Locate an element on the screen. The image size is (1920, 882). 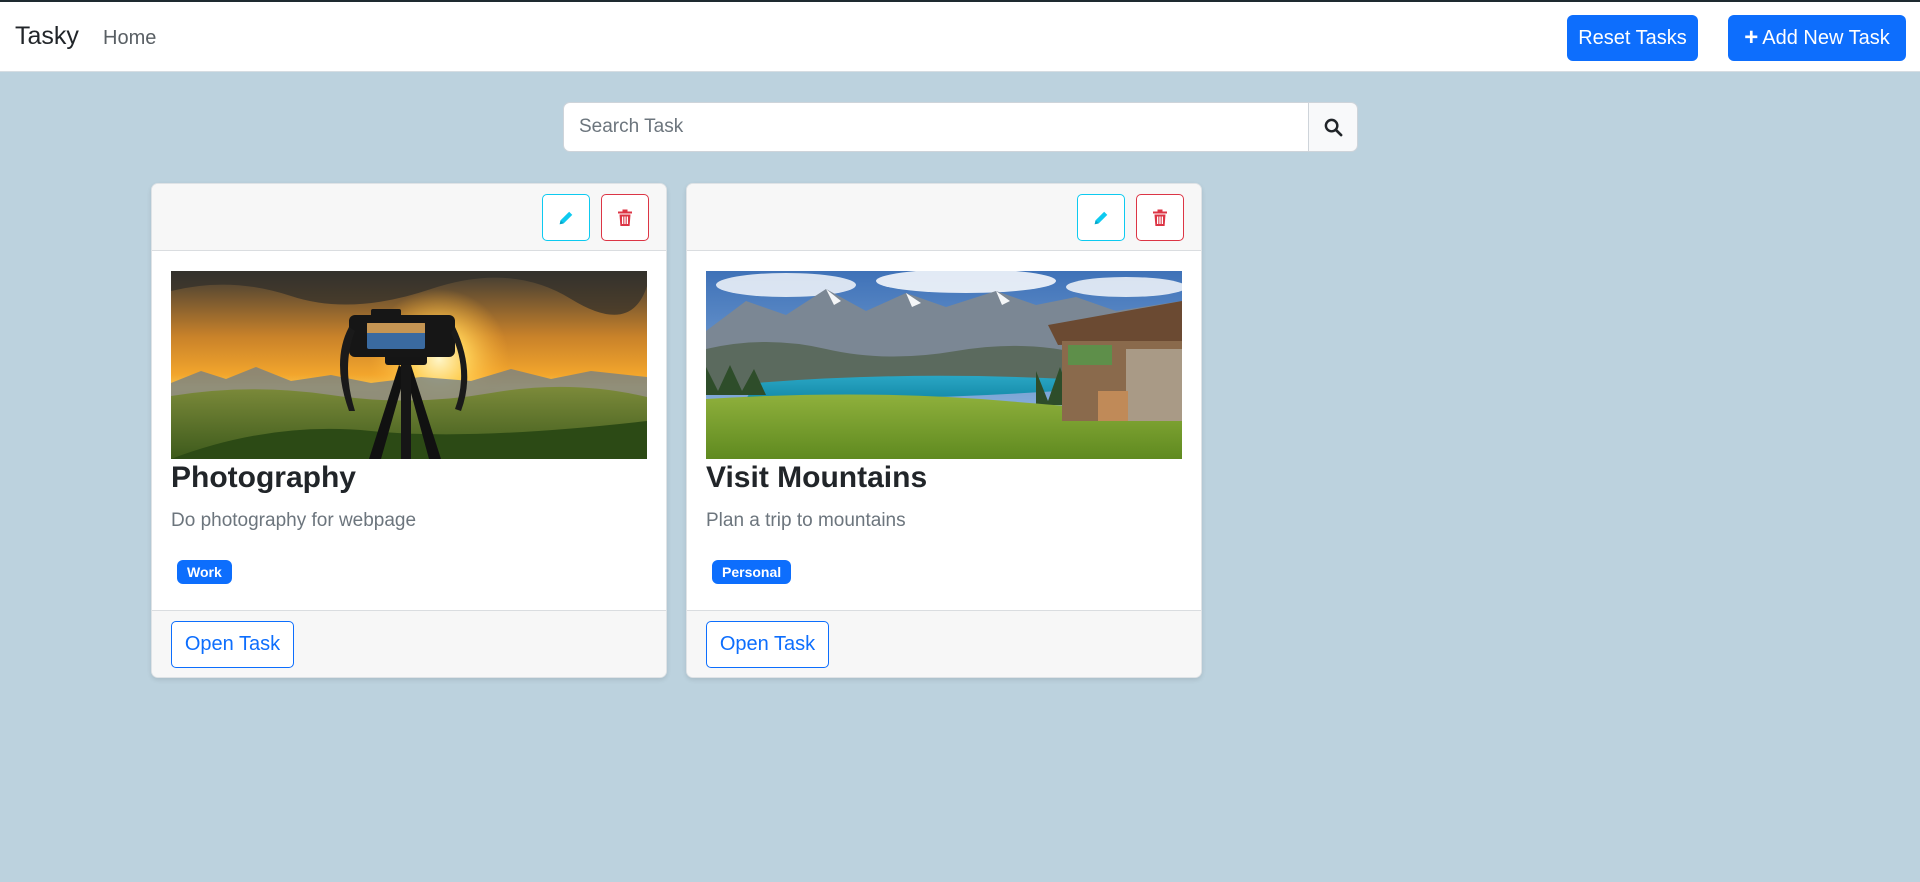
search-group is located at coordinates (960, 127).